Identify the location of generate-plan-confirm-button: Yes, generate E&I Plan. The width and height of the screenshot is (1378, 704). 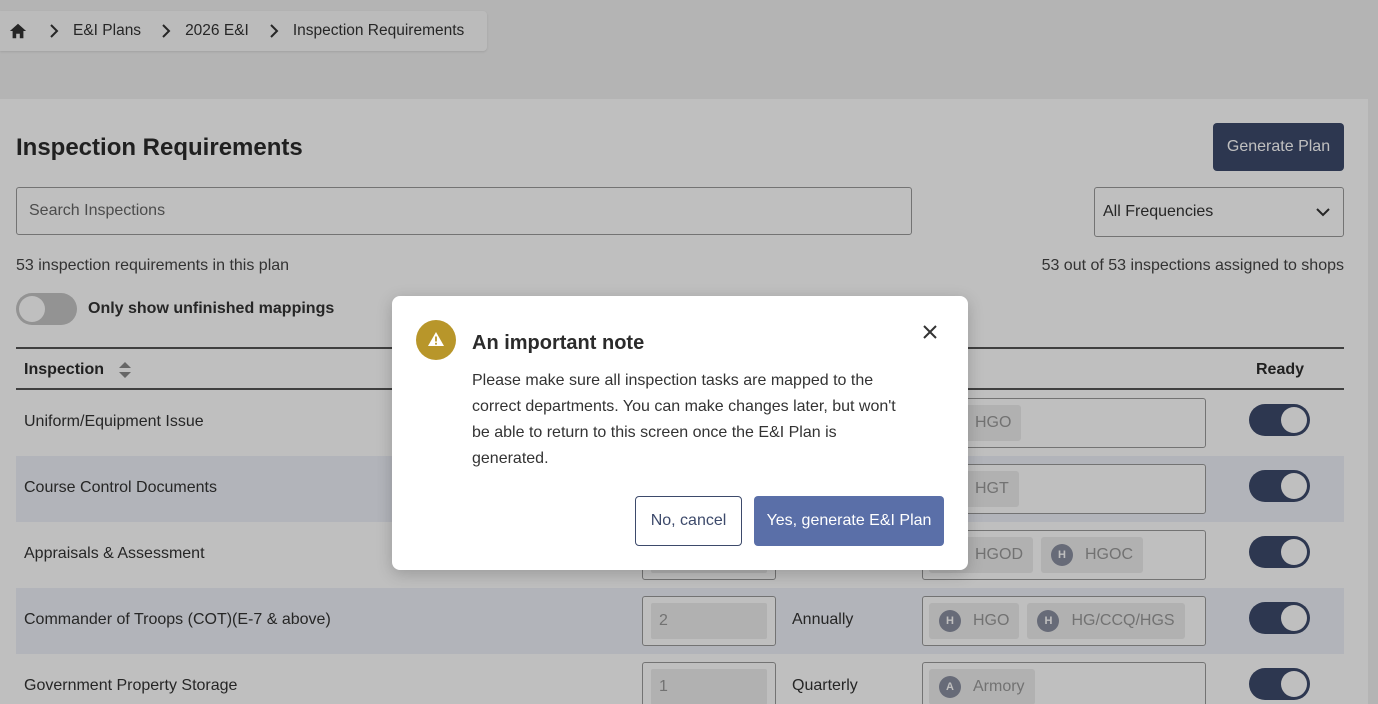
(849, 521).